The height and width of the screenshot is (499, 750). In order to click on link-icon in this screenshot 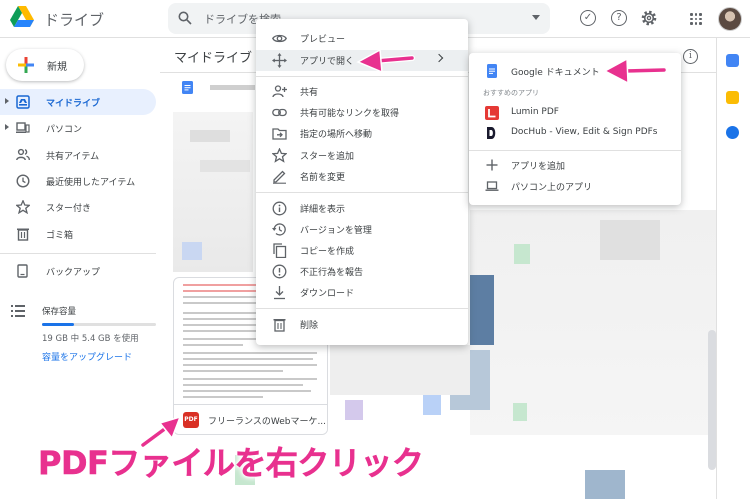, I will do `click(279, 112)`.